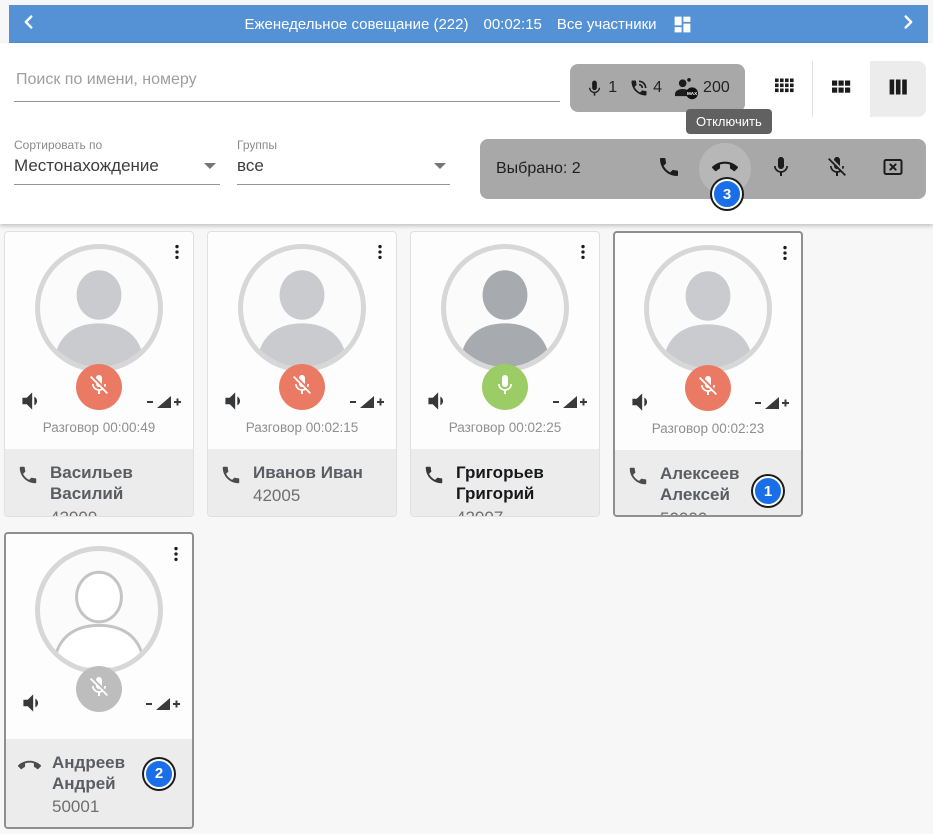  I want to click on svg-text: MAX, so click(692, 93).